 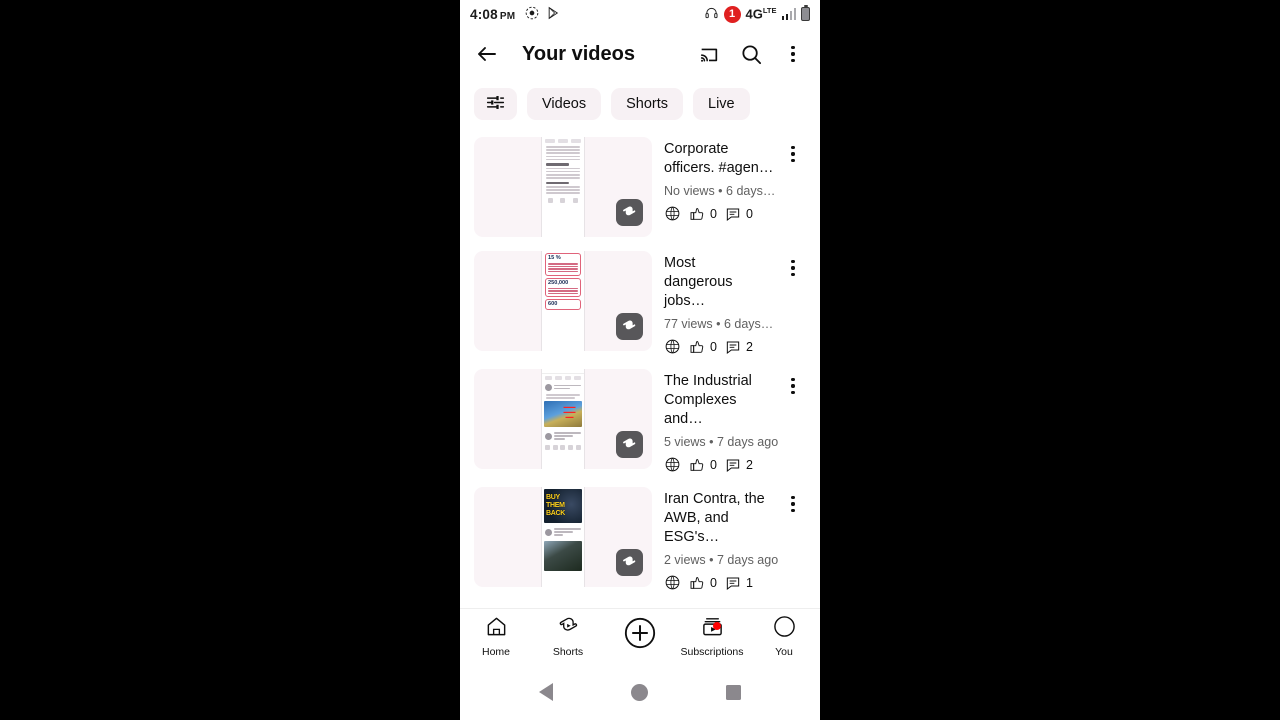 What do you see at coordinates (721, 104) in the screenshot?
I see `chip-live: Live` at bounding box center [721, 104].